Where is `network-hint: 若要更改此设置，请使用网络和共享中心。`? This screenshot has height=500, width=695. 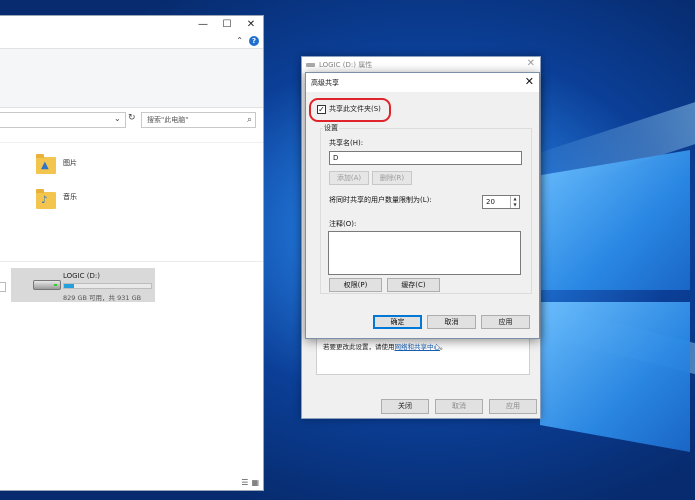
network-hint: 若要更改此设置，请使用网络和共享中心。 is located at coordinates (385, 346).